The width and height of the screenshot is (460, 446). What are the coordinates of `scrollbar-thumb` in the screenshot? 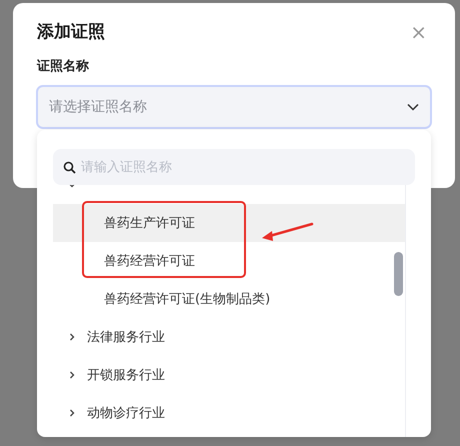 It's located at (398, 274).